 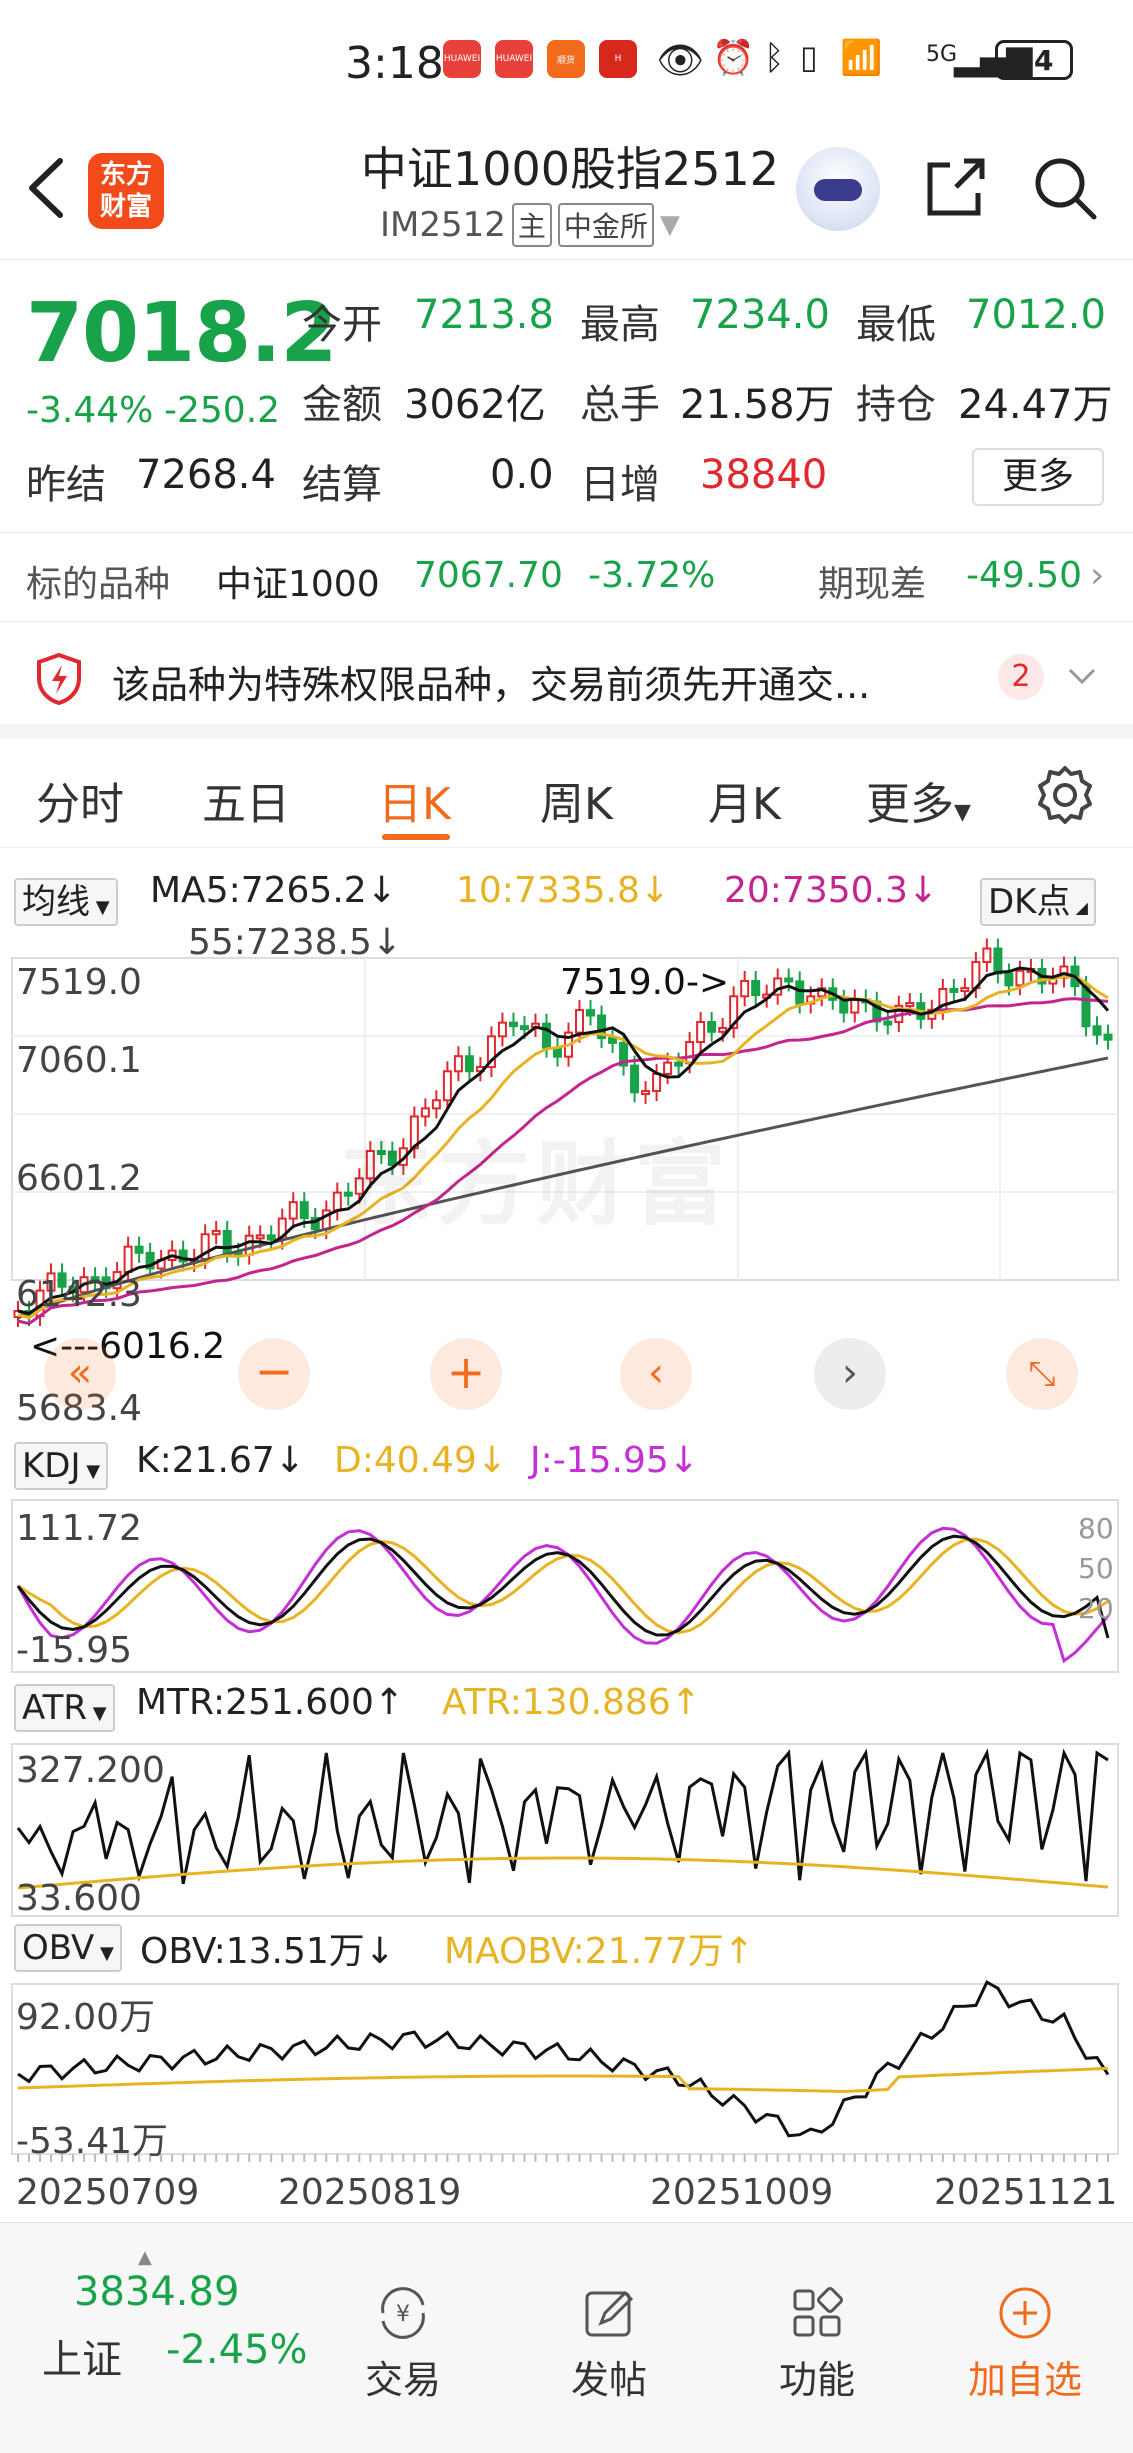 What do you see at coordinates (818, 2312) in the screenshot?
I see `grid-apps-icon` at bounding box center [818, 2312].